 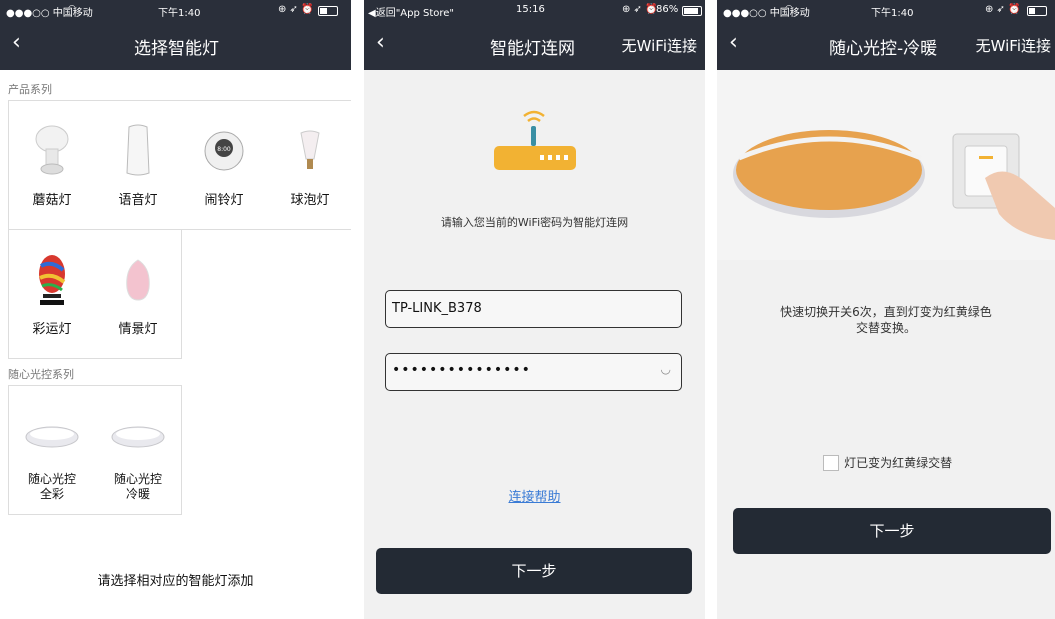 I want to click on product-label: 彩运灯, so click(x=52, y=329).